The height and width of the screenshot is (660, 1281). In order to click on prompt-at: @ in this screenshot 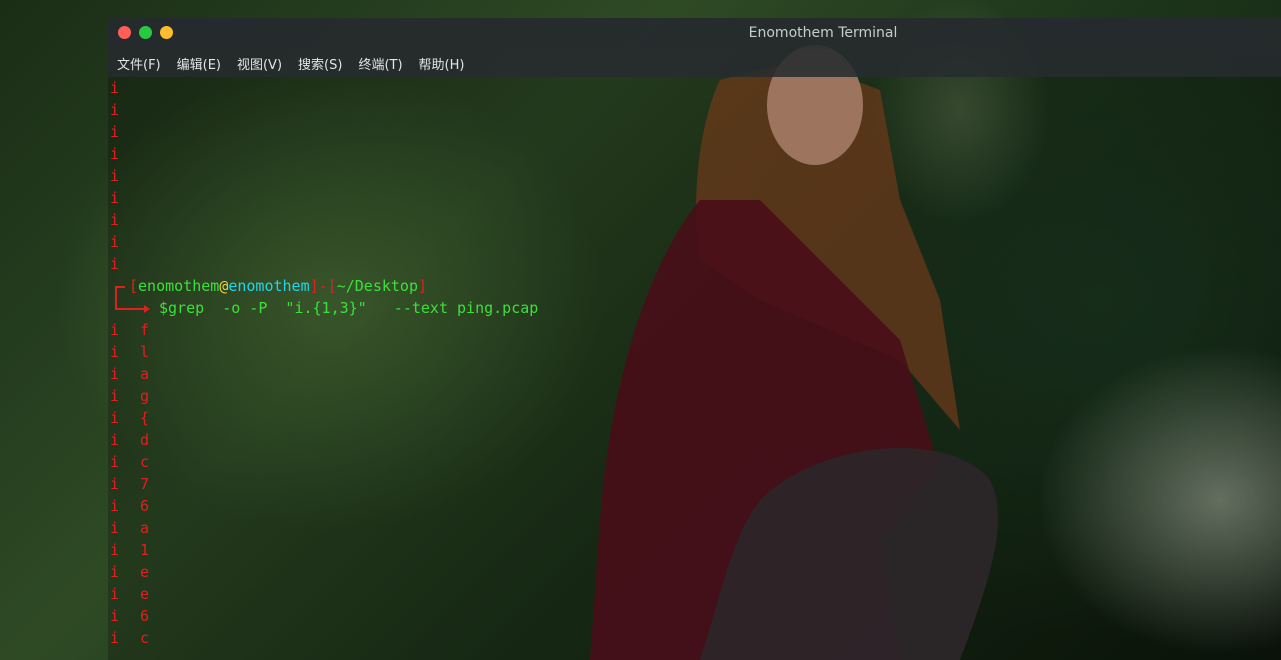, I will do `click(224, 286)`.